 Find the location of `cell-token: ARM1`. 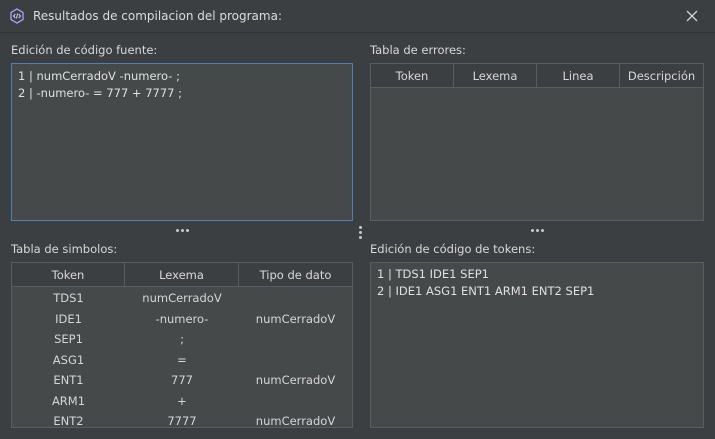

cell-token: ARM1 is located at coordinates (68, 400).